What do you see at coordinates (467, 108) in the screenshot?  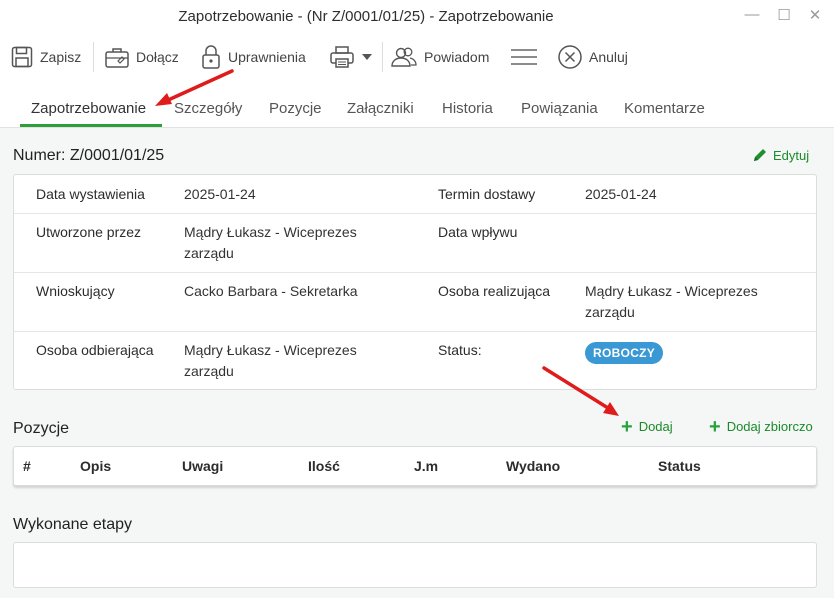 I see `tab-historia: Historia` at bounding box center [467, 108].